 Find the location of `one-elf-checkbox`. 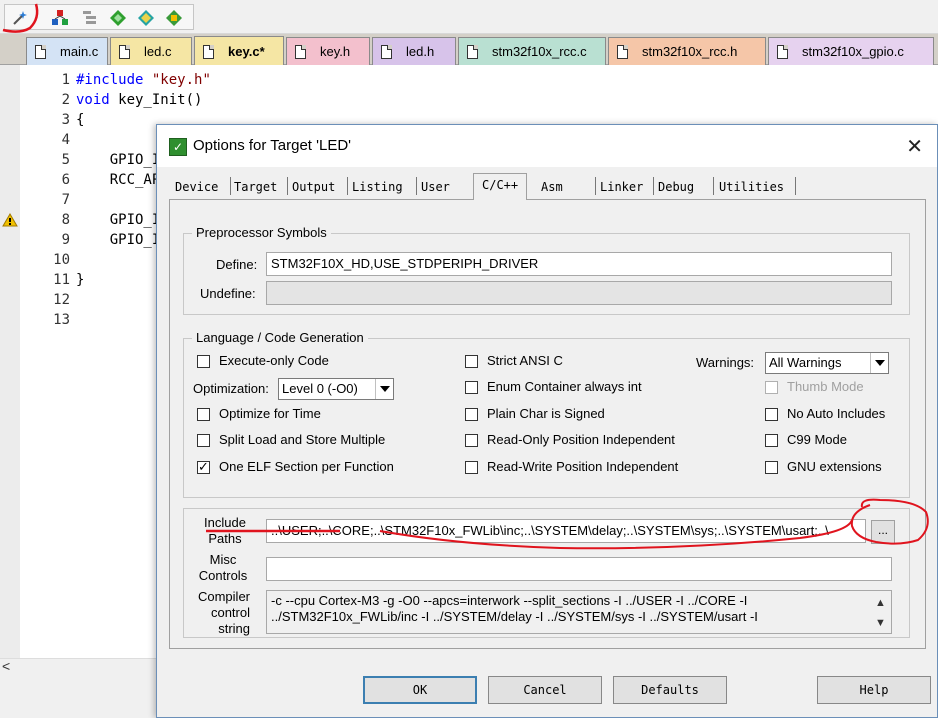

one-elf-checkbox is located at coordinates (203, 467).